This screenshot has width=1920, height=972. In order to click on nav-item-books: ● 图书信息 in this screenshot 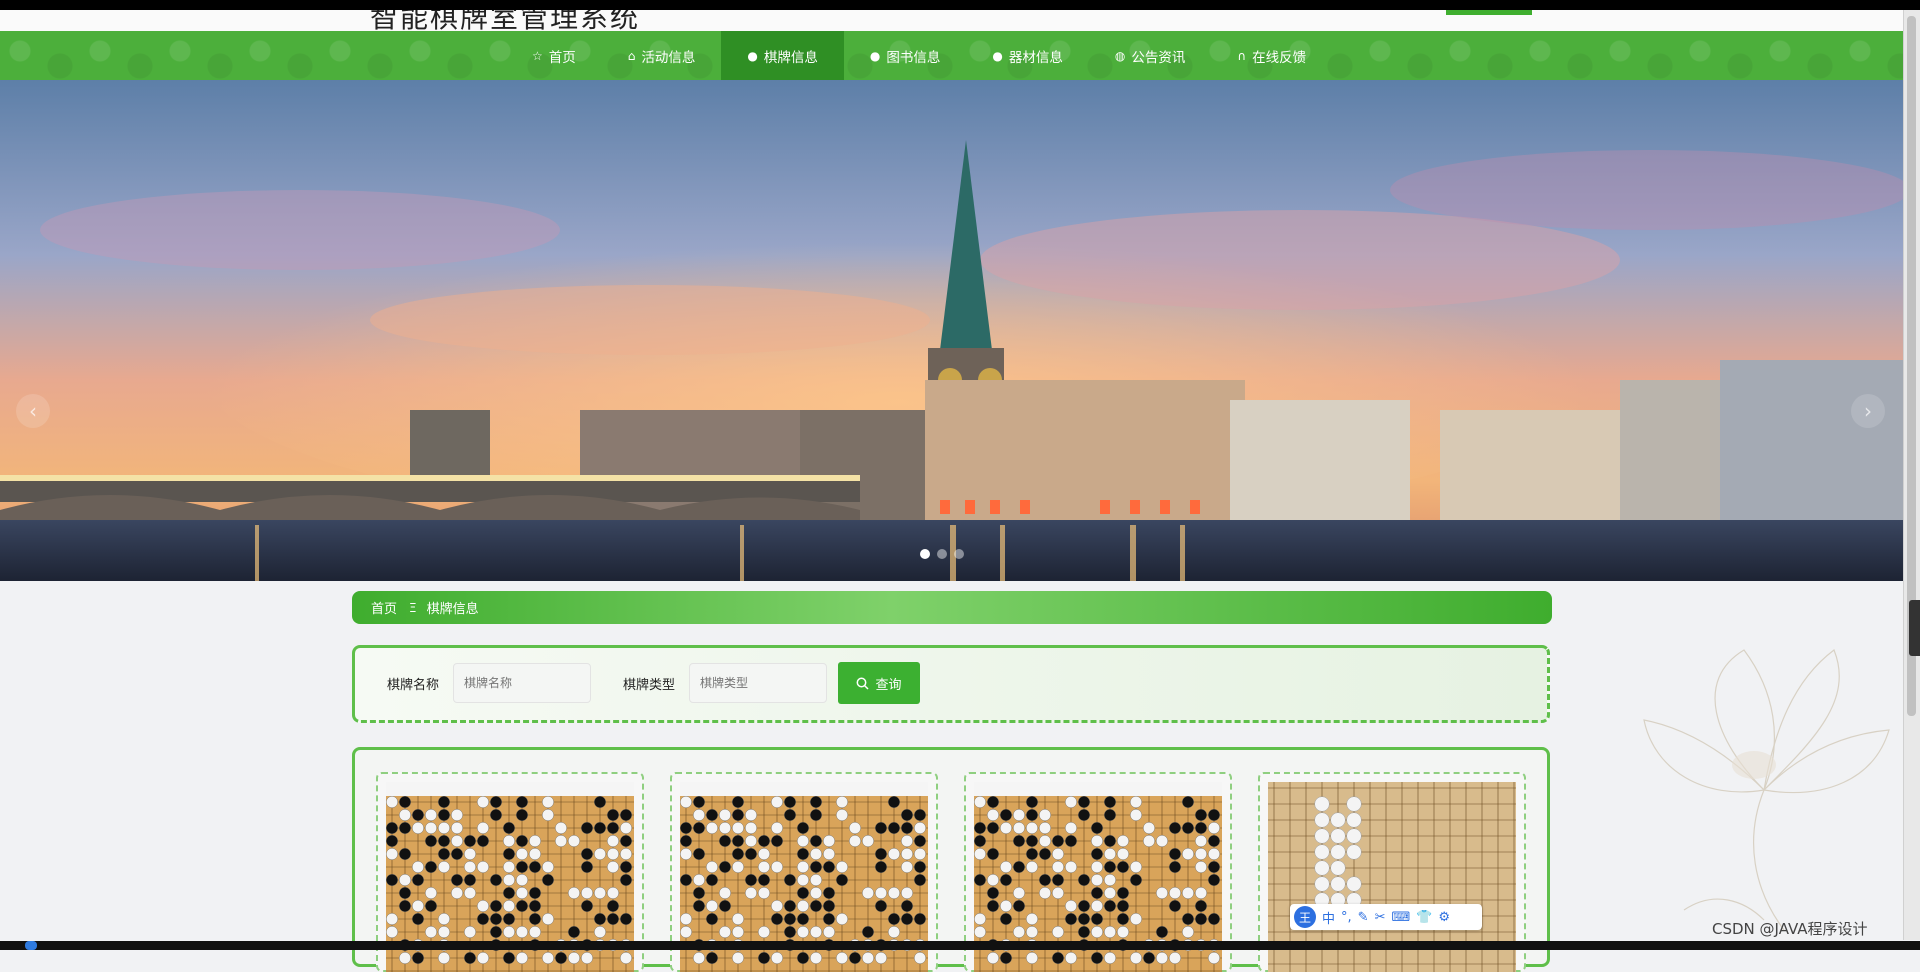, I will do `click(905, 55)`.